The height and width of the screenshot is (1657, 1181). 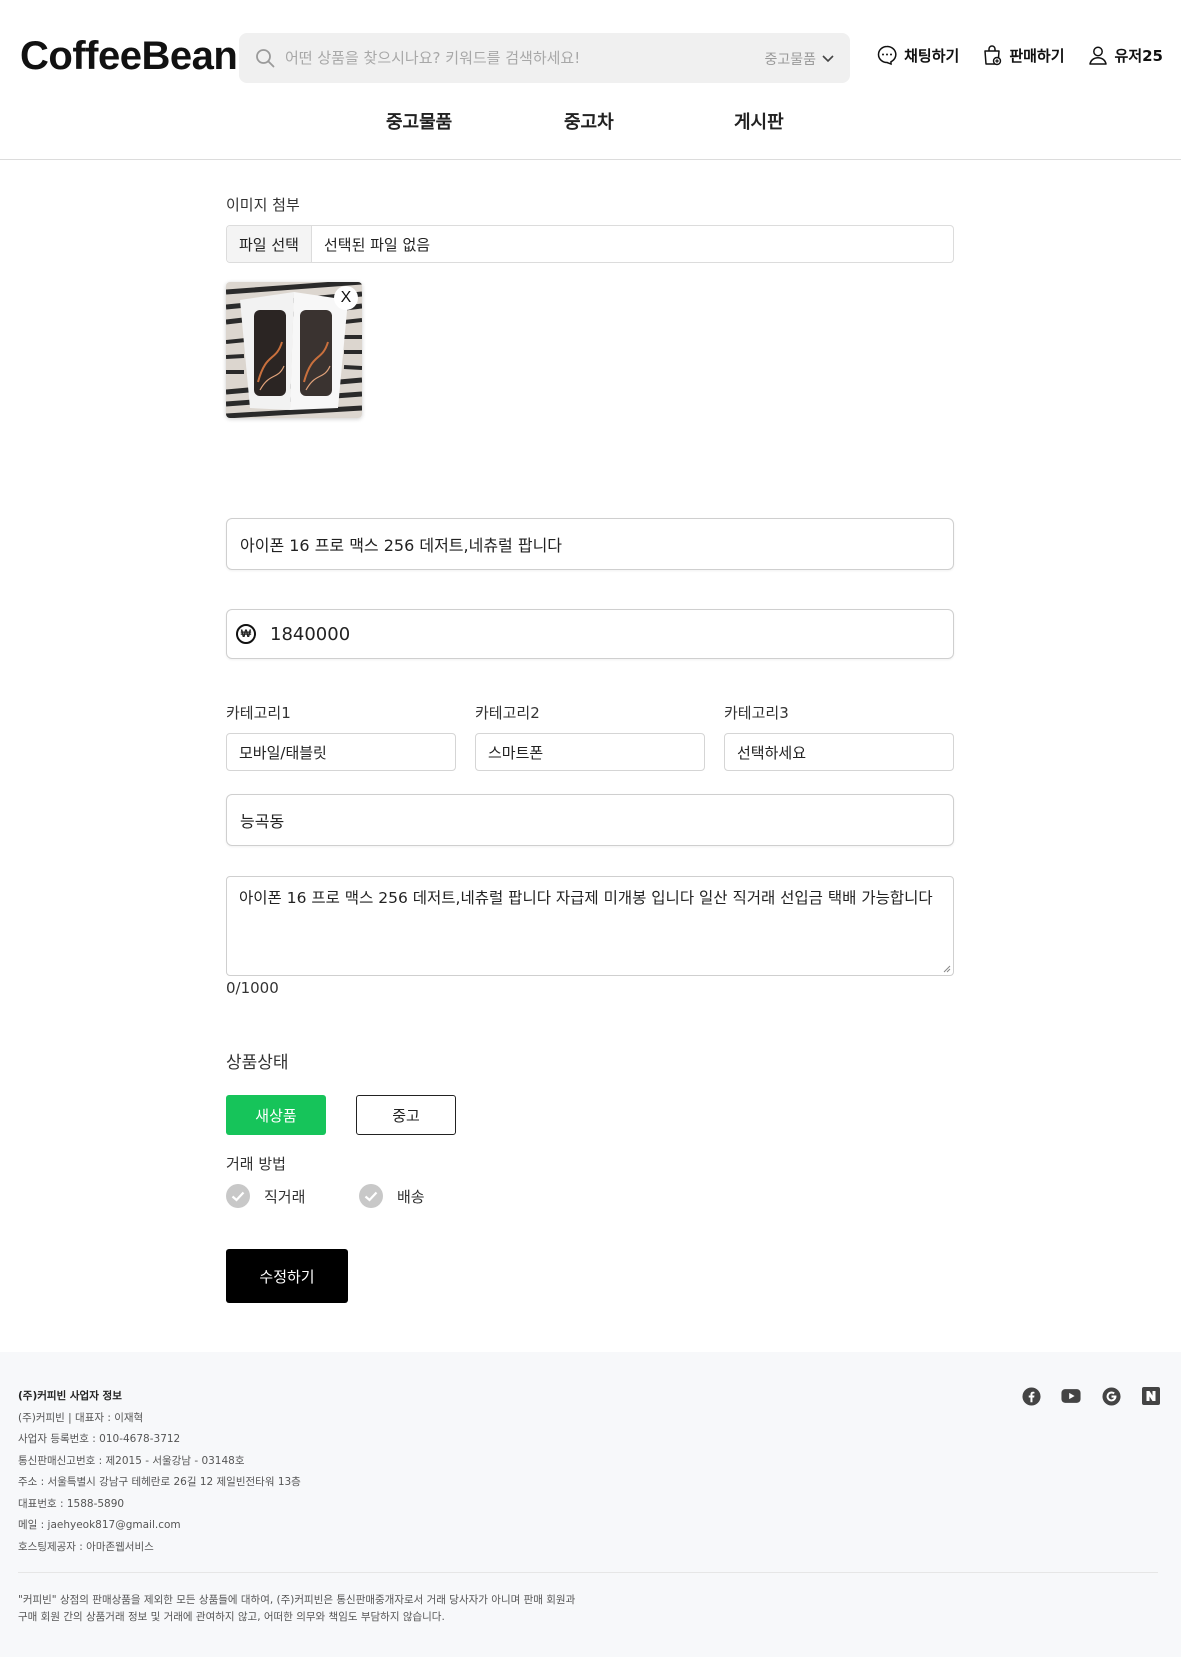 What do you see at coordinates (287, 1276) in the screenshot?
I see `submit-edit-button: 수정하기` at bounding box center [287, 1276].